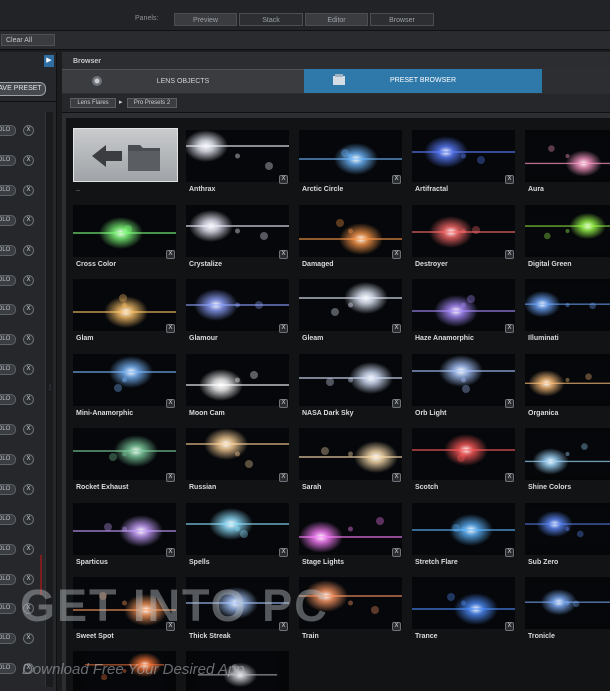 The height and width of the screenshot is (691, 610). What do you see at coordinates (23, 89) in the screenshot?
I see `save-preset-button: AVE PRESET` at bounding box center [23, 89].